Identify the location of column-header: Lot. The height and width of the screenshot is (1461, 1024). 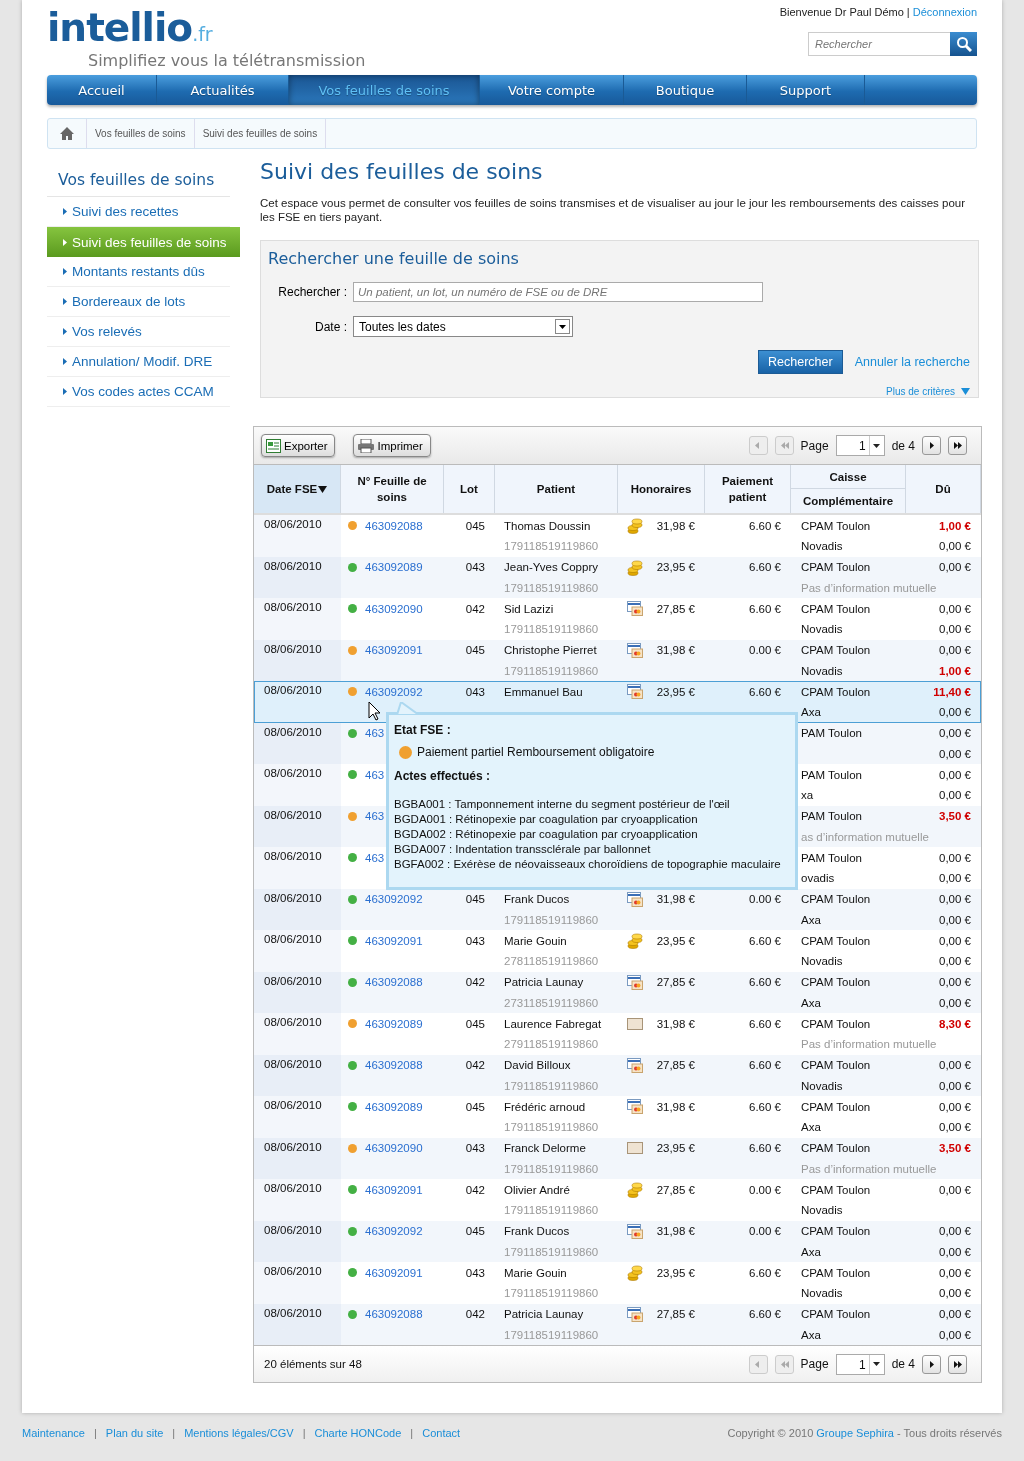
(469, 489).